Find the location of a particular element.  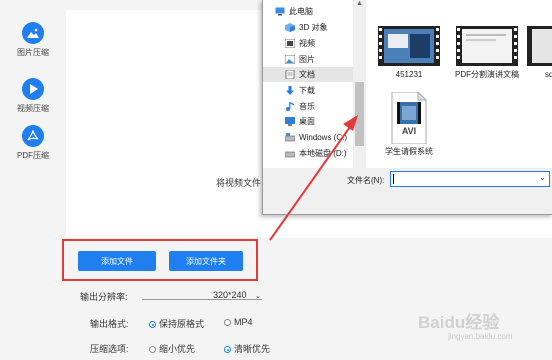

tree-item-label: 3D 对象 is located at coordinates (313, 27).